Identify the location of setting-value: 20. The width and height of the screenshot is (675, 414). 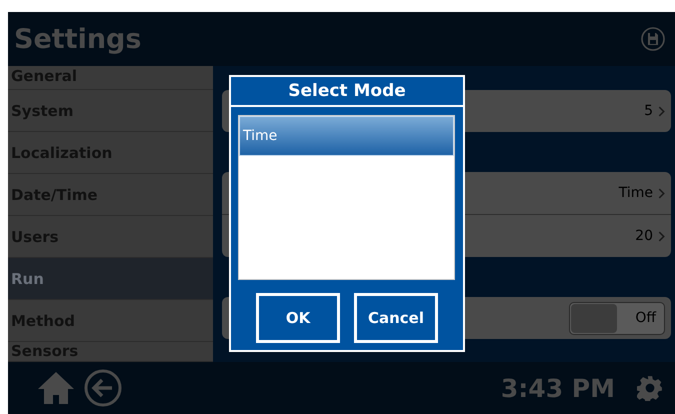
(644, 236).